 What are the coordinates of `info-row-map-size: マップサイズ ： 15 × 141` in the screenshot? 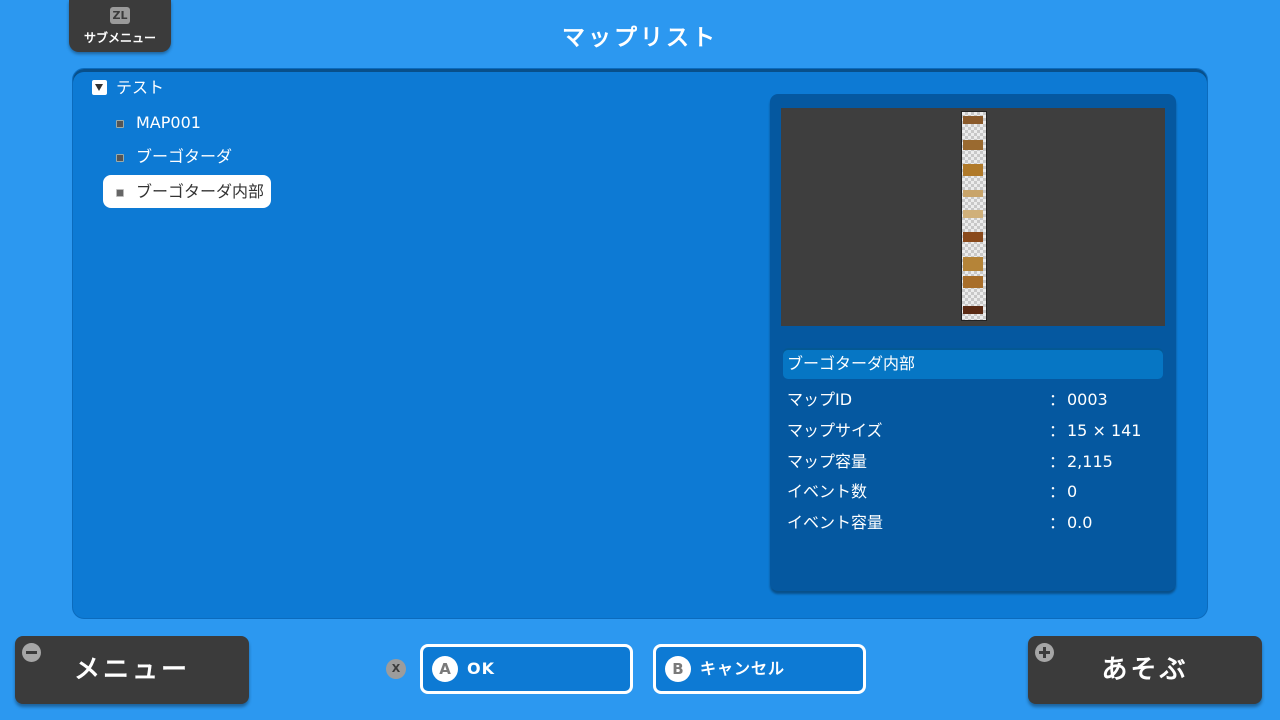 It's located at (972, 431).